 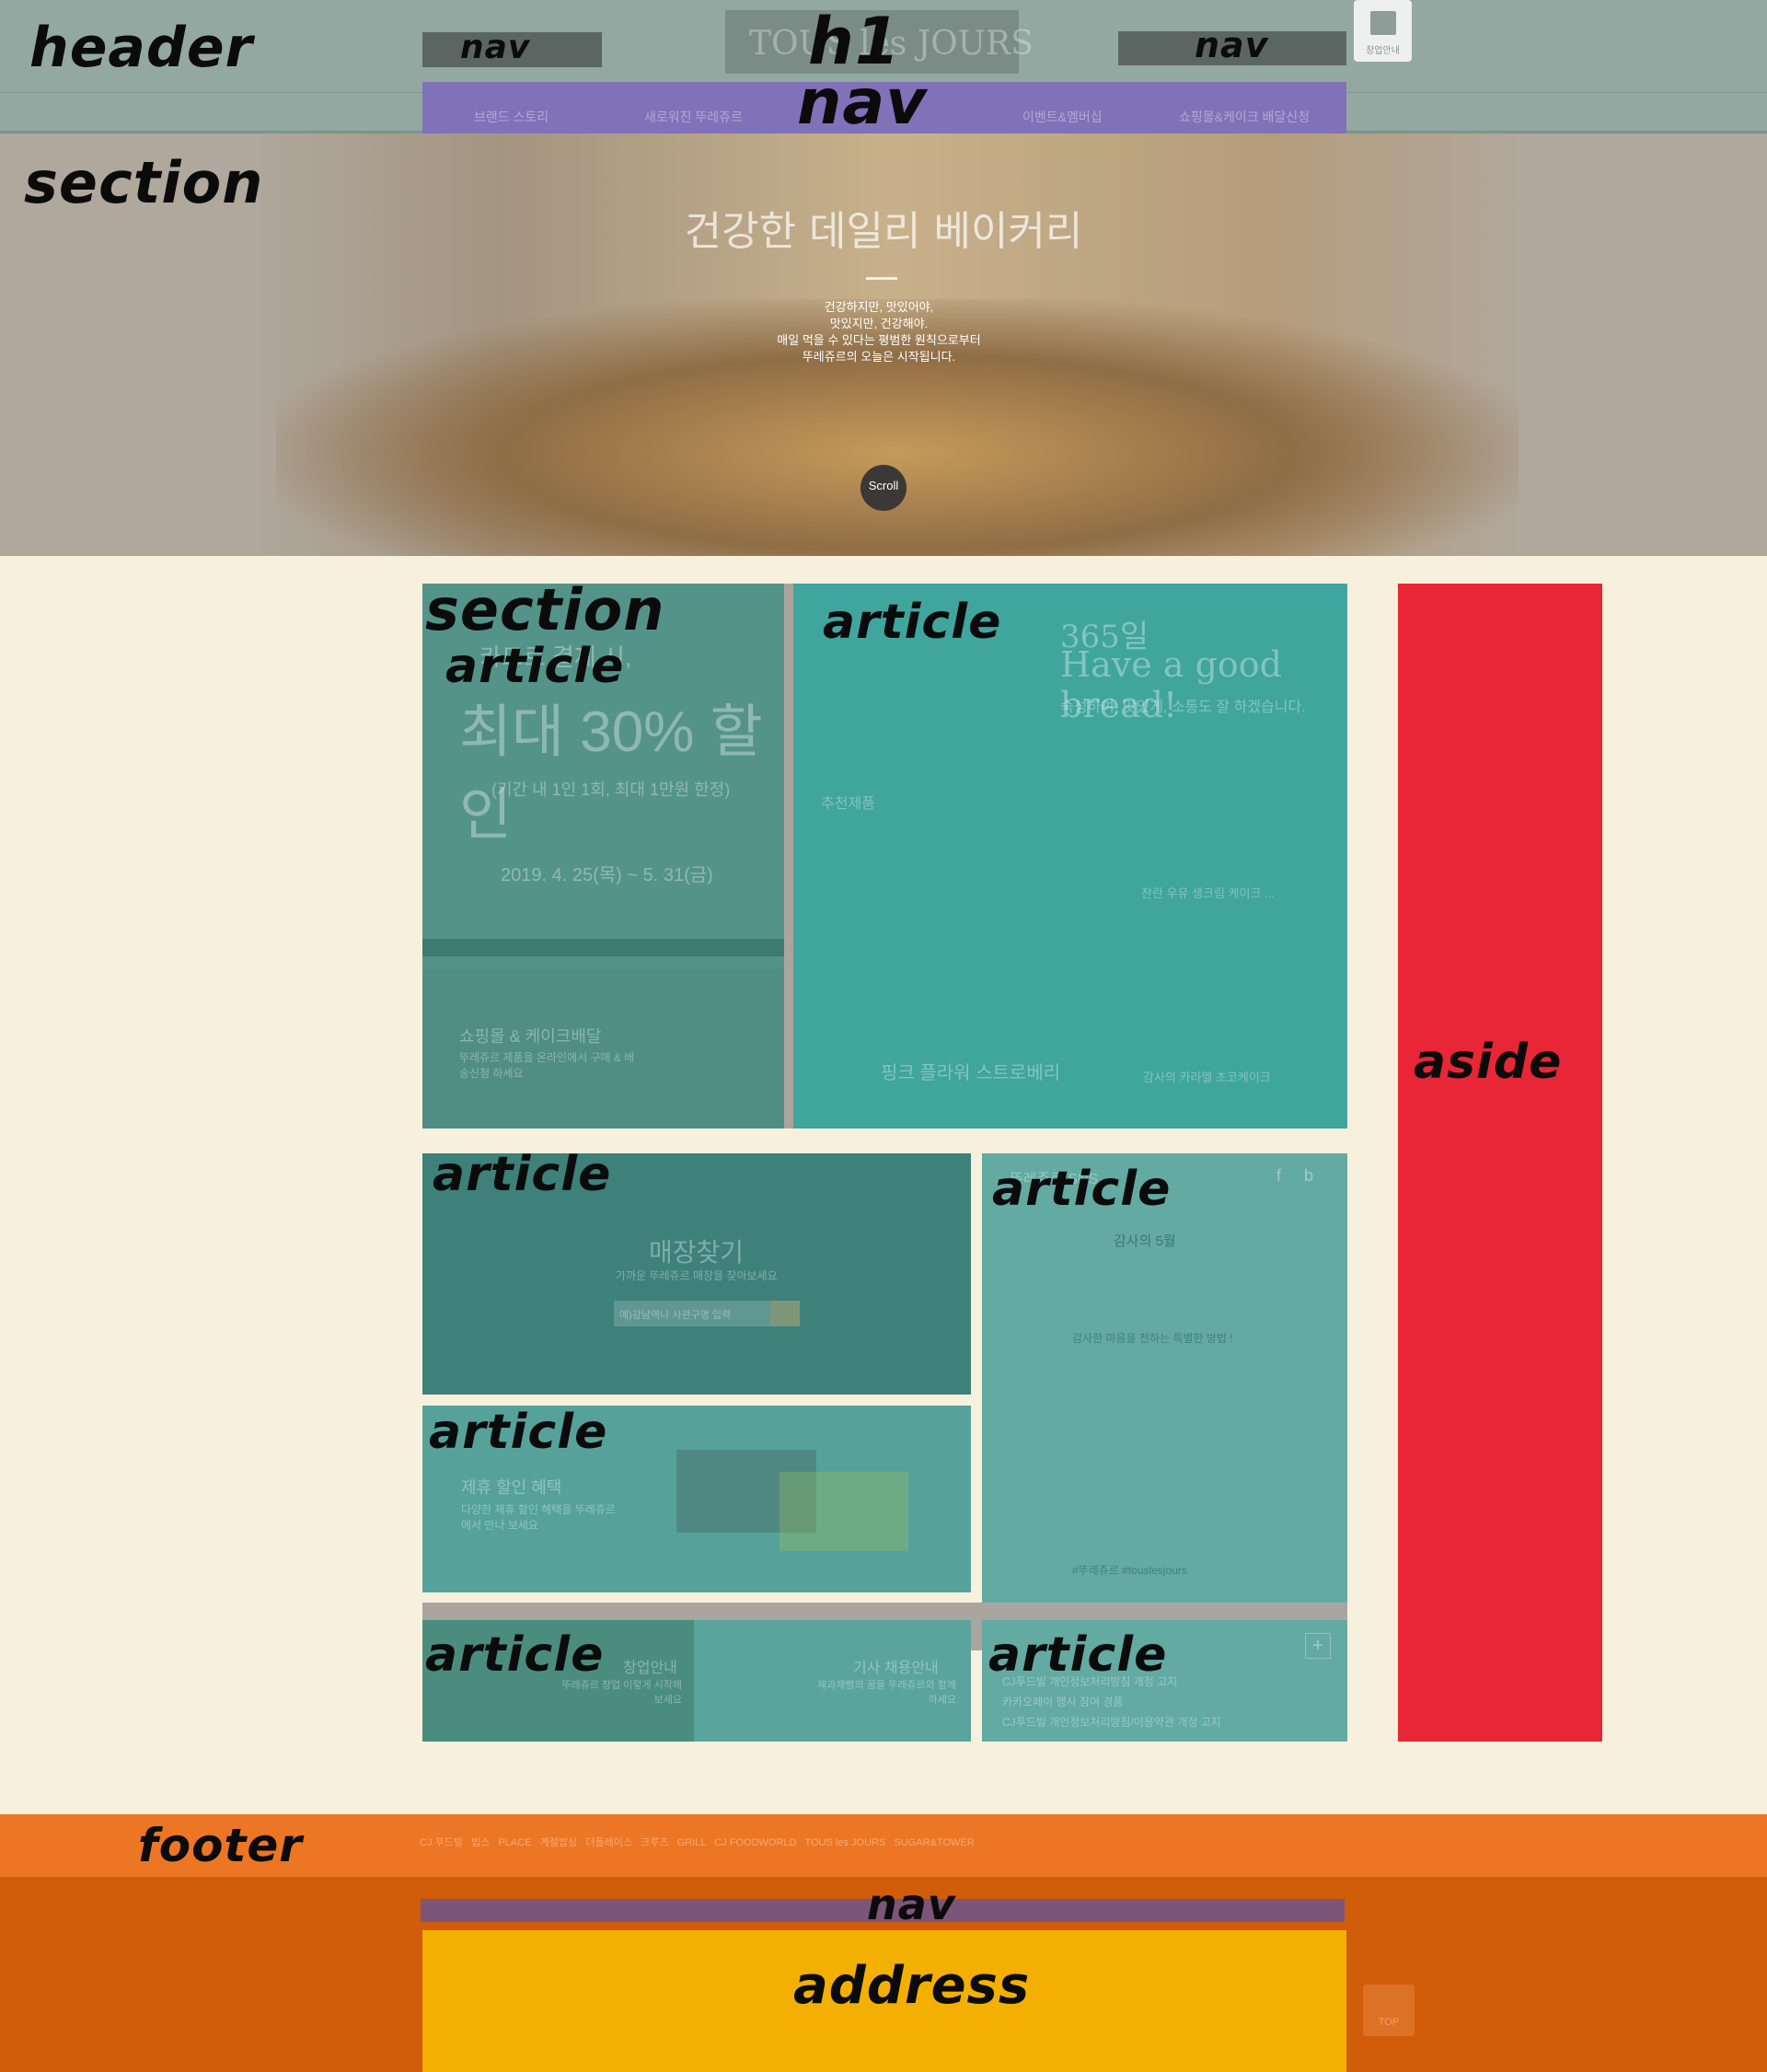 What do you see at coordinates (755, 1843) in the screenshot?
I see `family-brand: CJ FOODWORLD` at bounding box center [755, 1843].